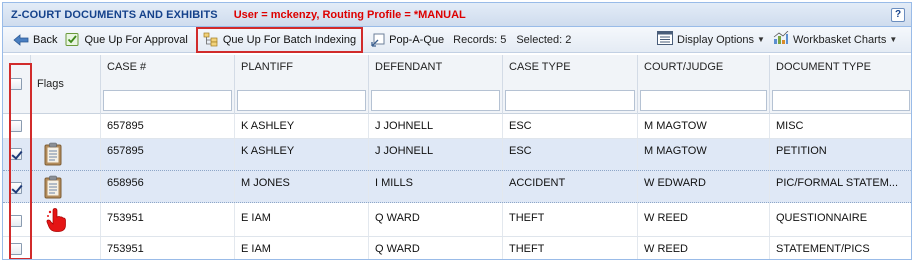 This screenshot has width=915, height=263. What do you see at coordinates (840, 84) in the screenshot?
I see `header-document-type: DOCUMENT TYPE` at bounding box center [840, 84].